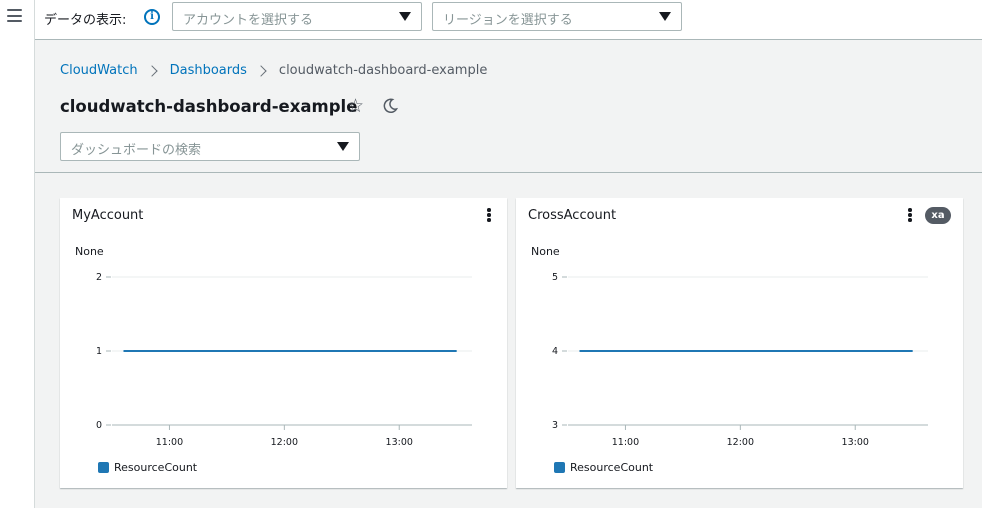 The width and height of the screenshot is (982, 508). I want to click on menu-icon, so click(14, 15).